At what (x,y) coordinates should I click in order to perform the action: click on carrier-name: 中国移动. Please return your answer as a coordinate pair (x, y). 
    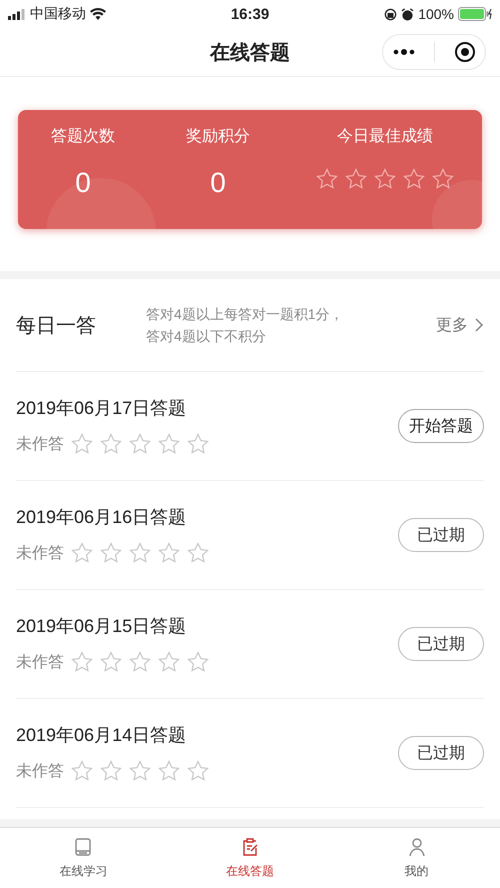
    Looking at the image, I should click on (58, 14).